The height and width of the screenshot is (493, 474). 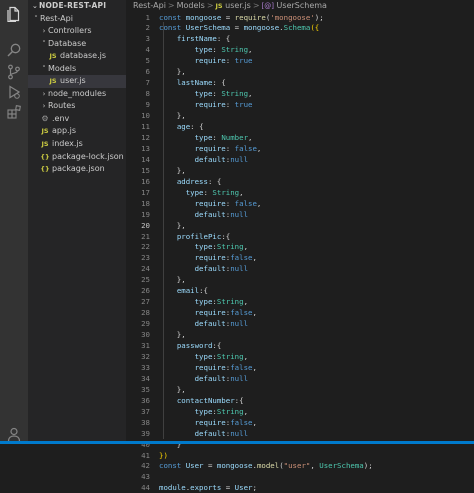 What do you see at coordinates (14, 92) in the screenshot?
I see `run-debug-icon` at bounding box center [14, 92].